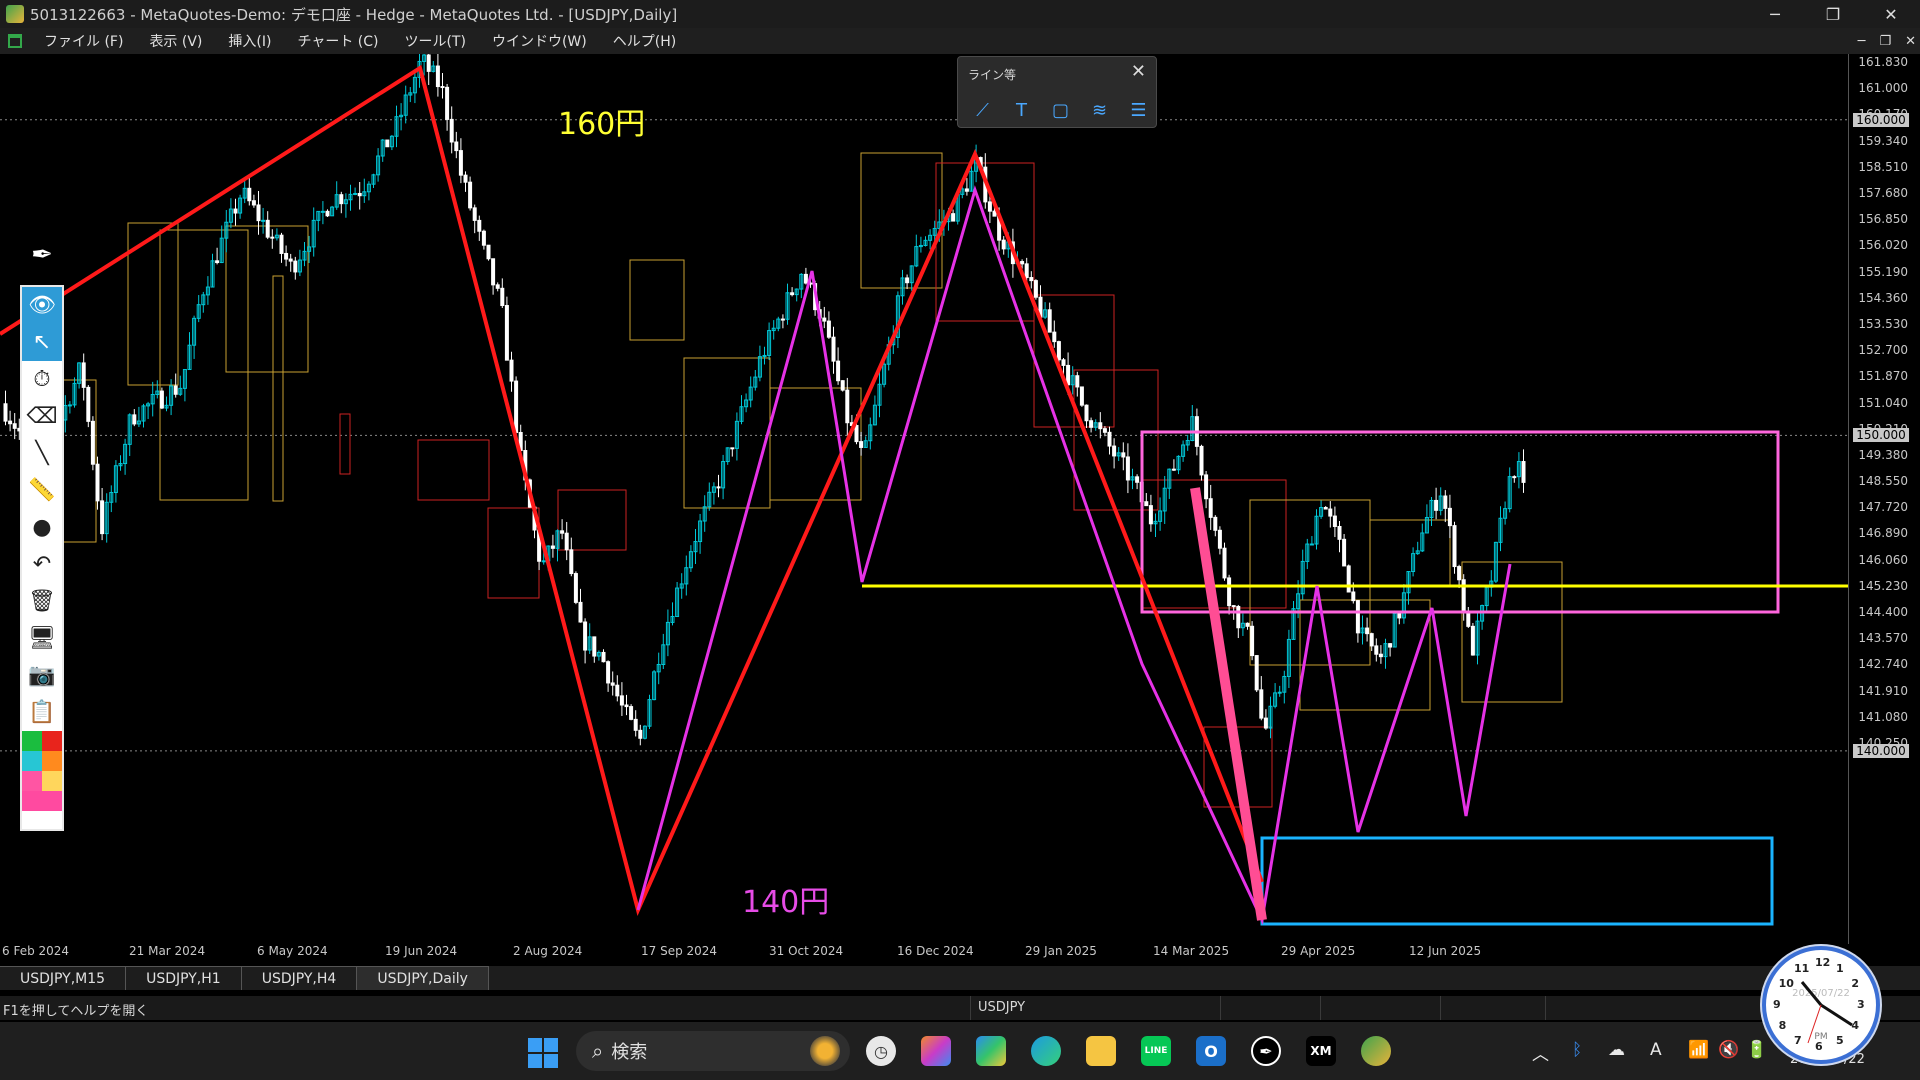 This screenshot has height=1080, width=1920. Describe the element at coordinates (936, 1051) in the screenshot. I see `copilot-icon` at that location.